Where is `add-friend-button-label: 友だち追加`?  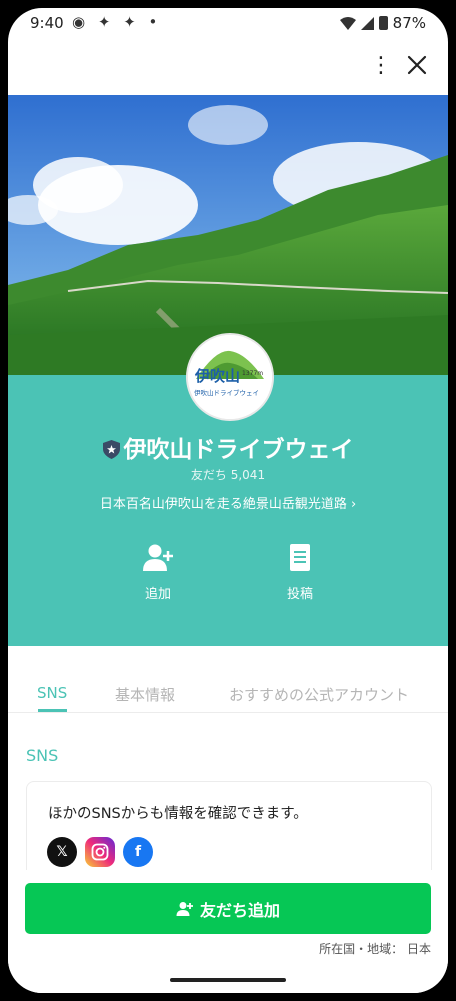 add-friend-button-label: 友だち追加 is located at coordinates (239, 910).